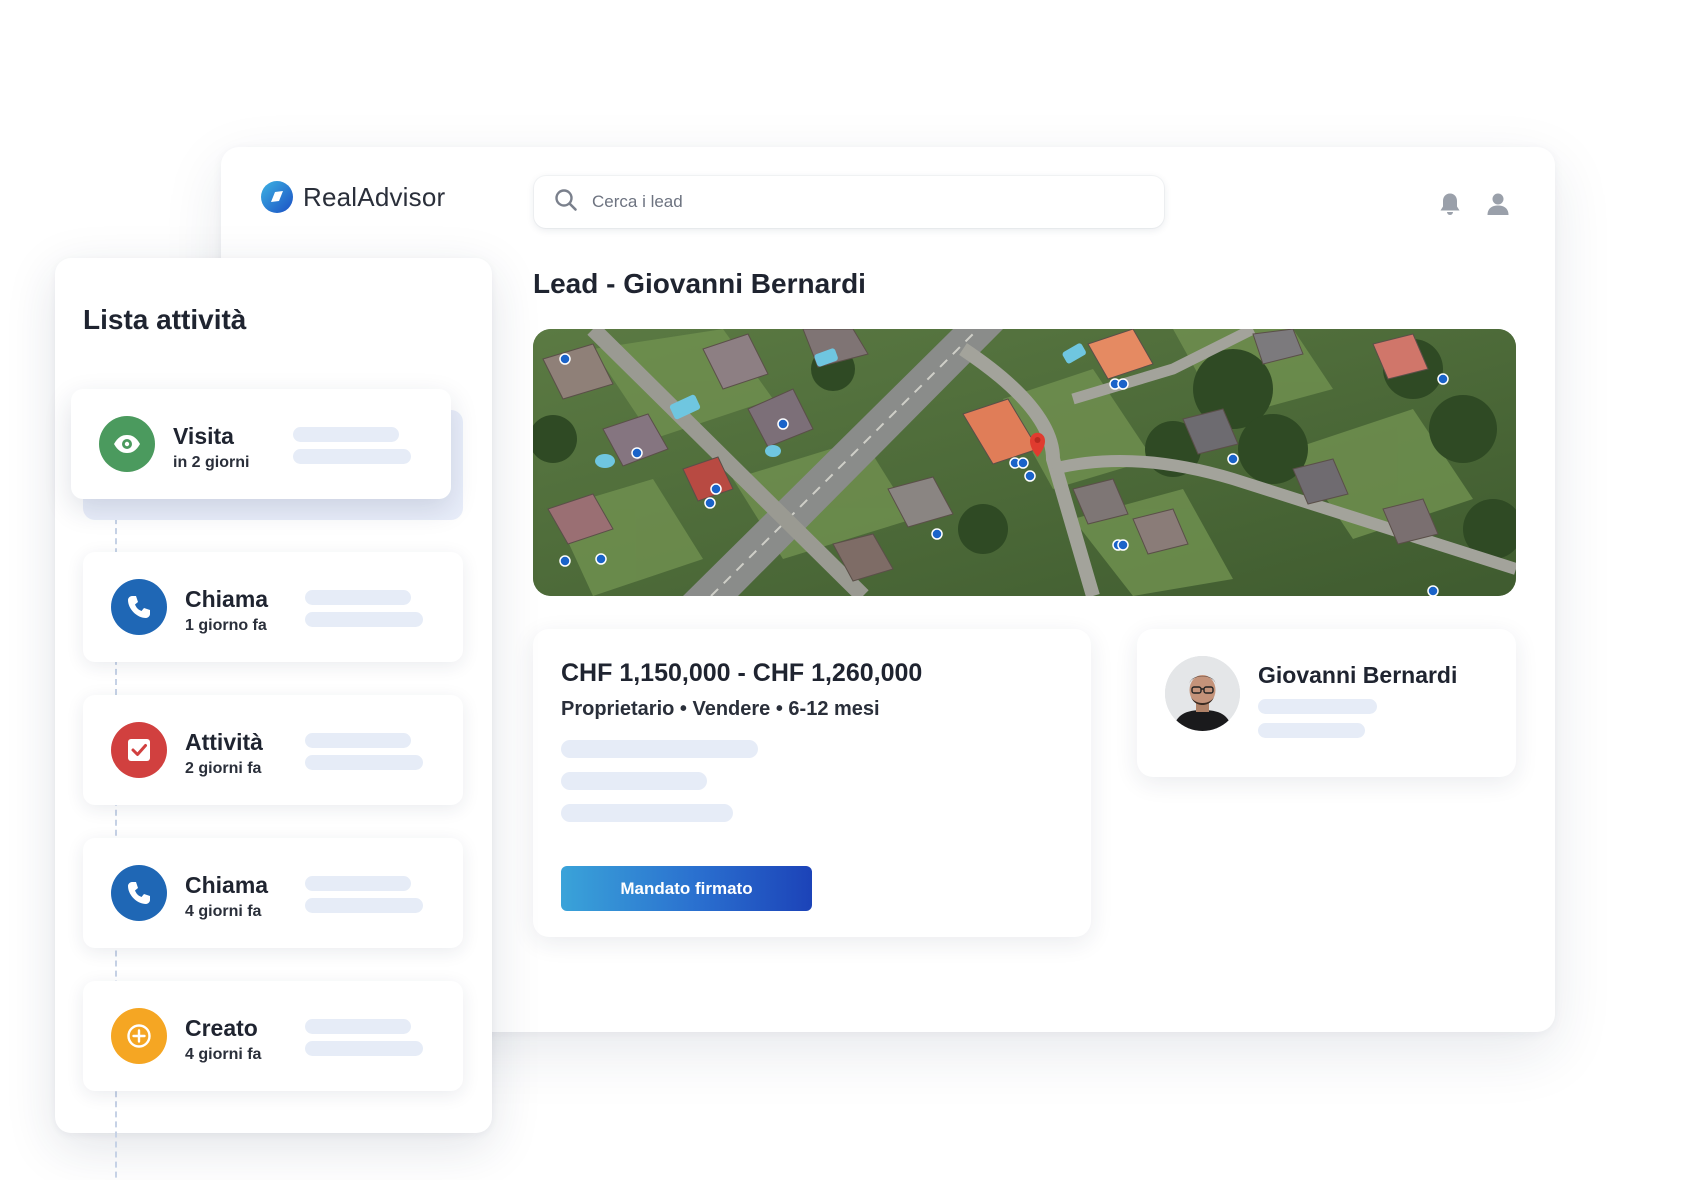 This screenshot has height=1180, width=1691. Describe the element at coordinates (1358, 675) in the screenshot. I see `contact-name: Giovanni Bernardi` at that location.